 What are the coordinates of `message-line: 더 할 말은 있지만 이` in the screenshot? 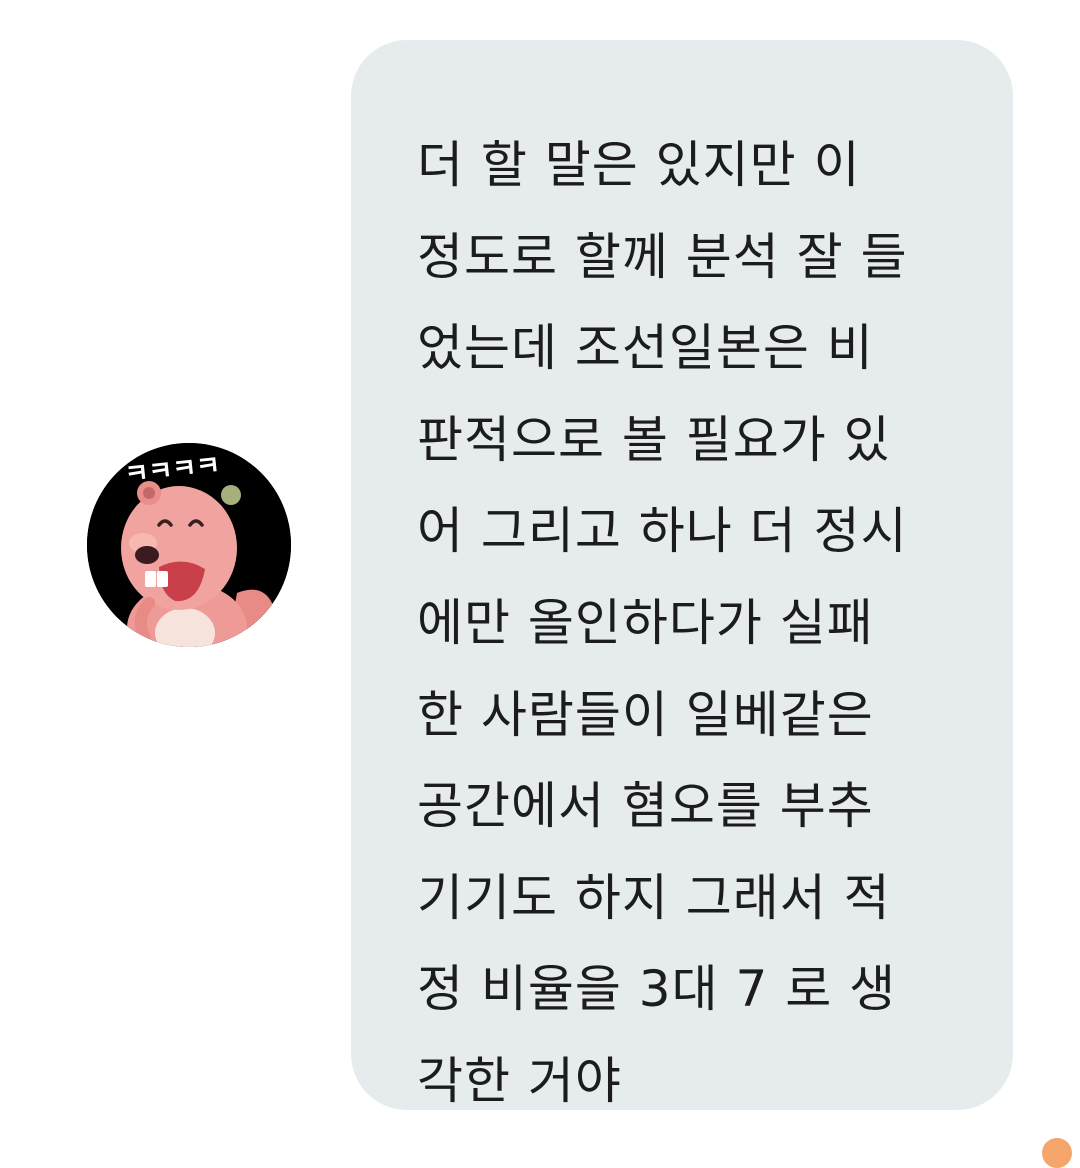 It's located at (639, 165).